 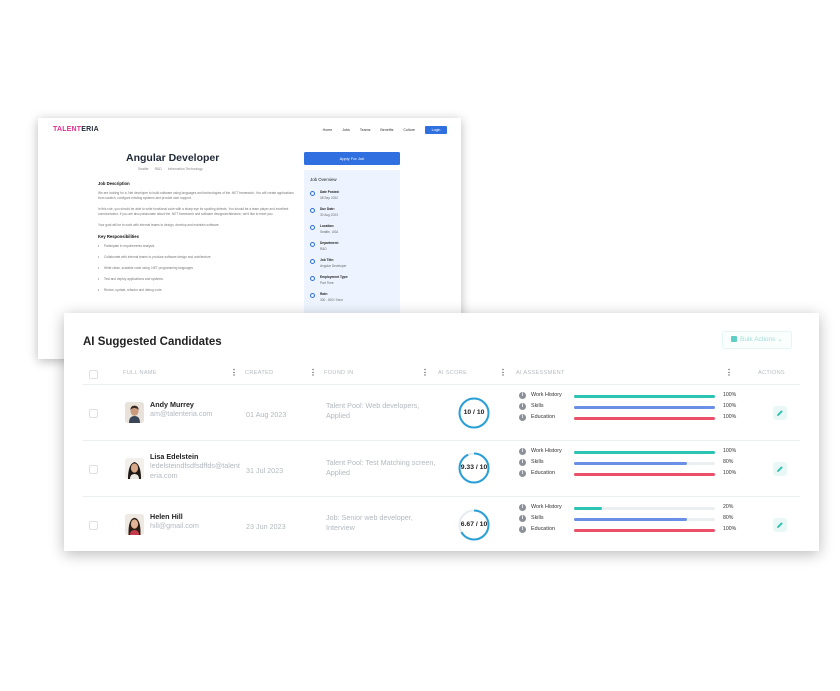 What do you see at coordinates (474, 468) in the screenshot?
I see `ai-score-ring: 9.33 / 10` at bounding box center [474, 468].